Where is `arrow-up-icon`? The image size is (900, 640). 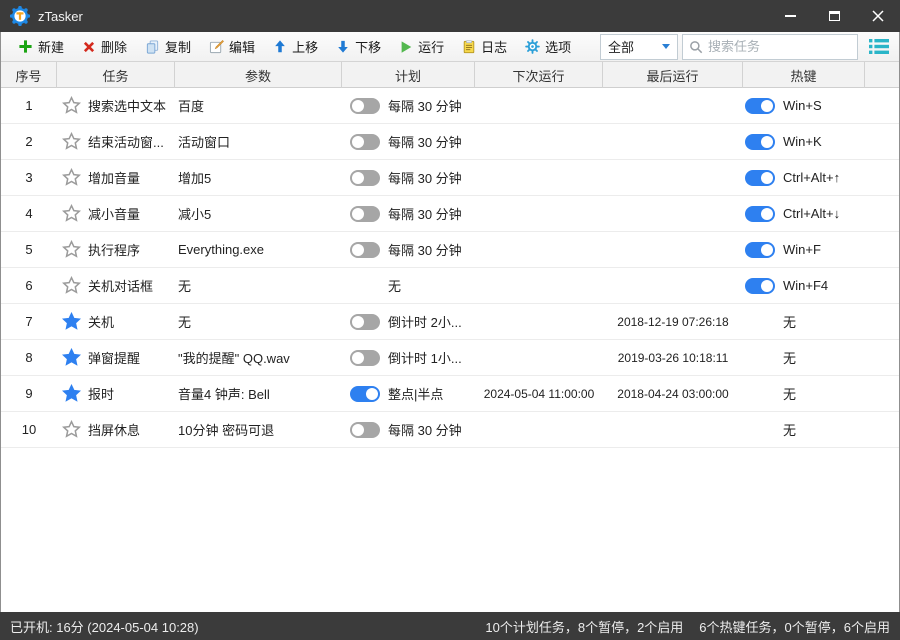
arrow-up-icon is located at coordinates (280, 46).